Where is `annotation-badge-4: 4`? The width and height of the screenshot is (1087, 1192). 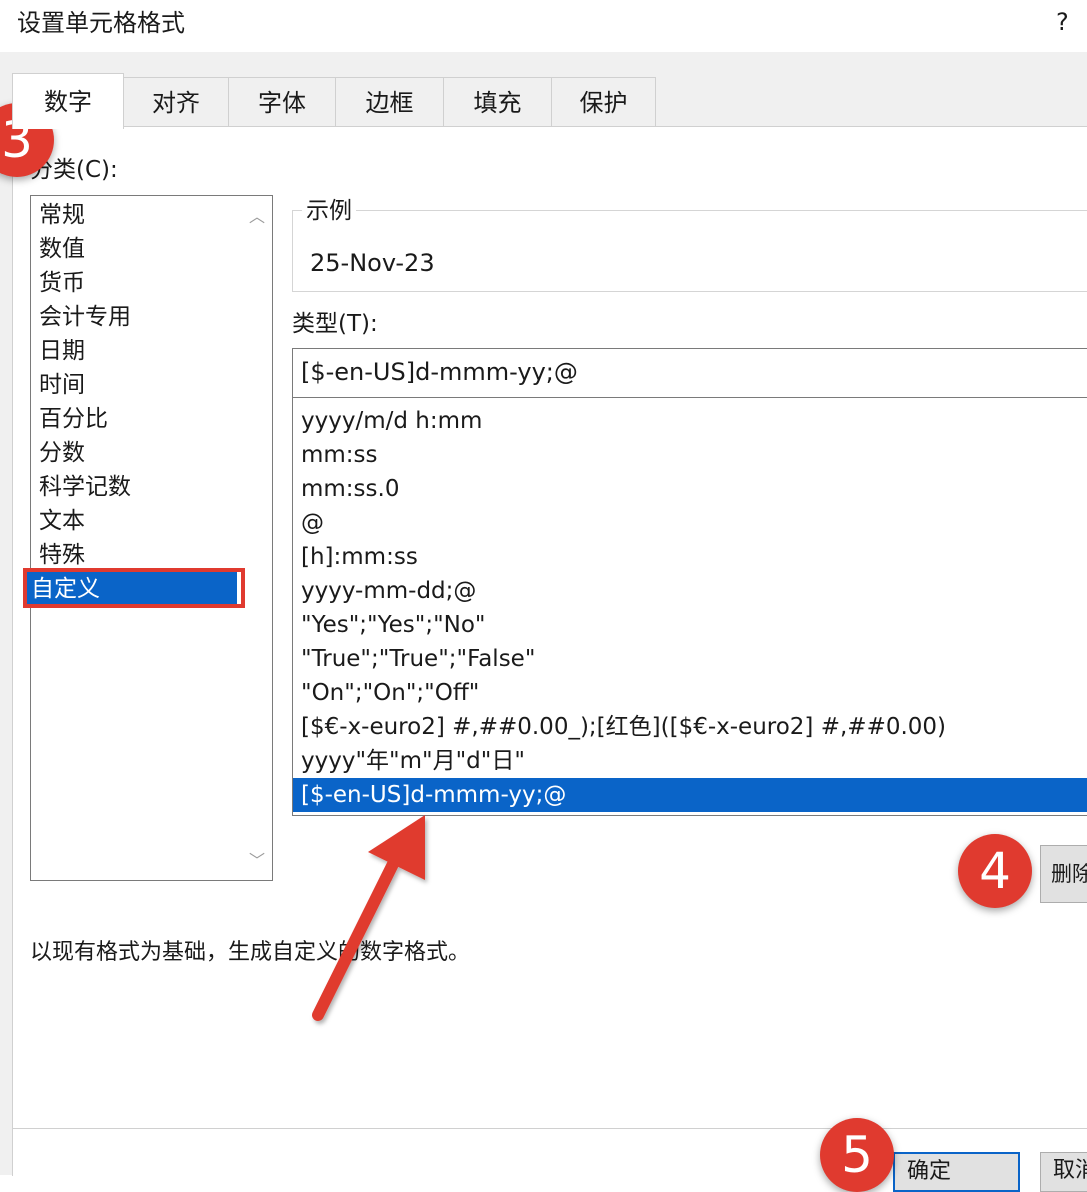 annotation-badge-4: 4 is located at coordinates (995, 871).